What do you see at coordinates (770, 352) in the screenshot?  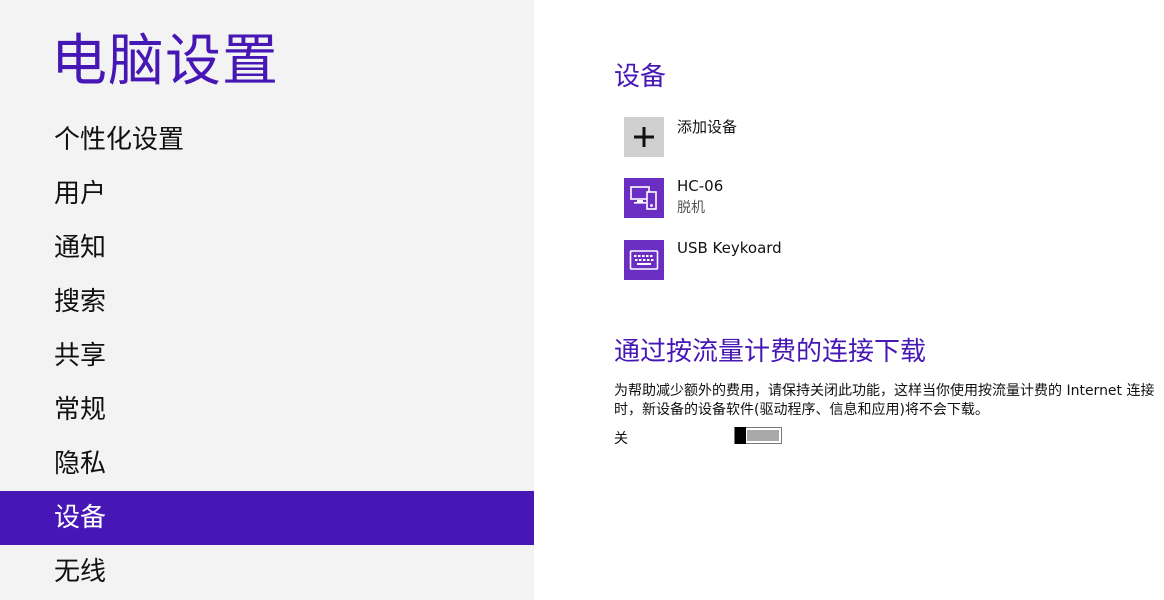 I see `metered-section-title: 通过按流量计费的连接下载` at bounding box center [770, 352].